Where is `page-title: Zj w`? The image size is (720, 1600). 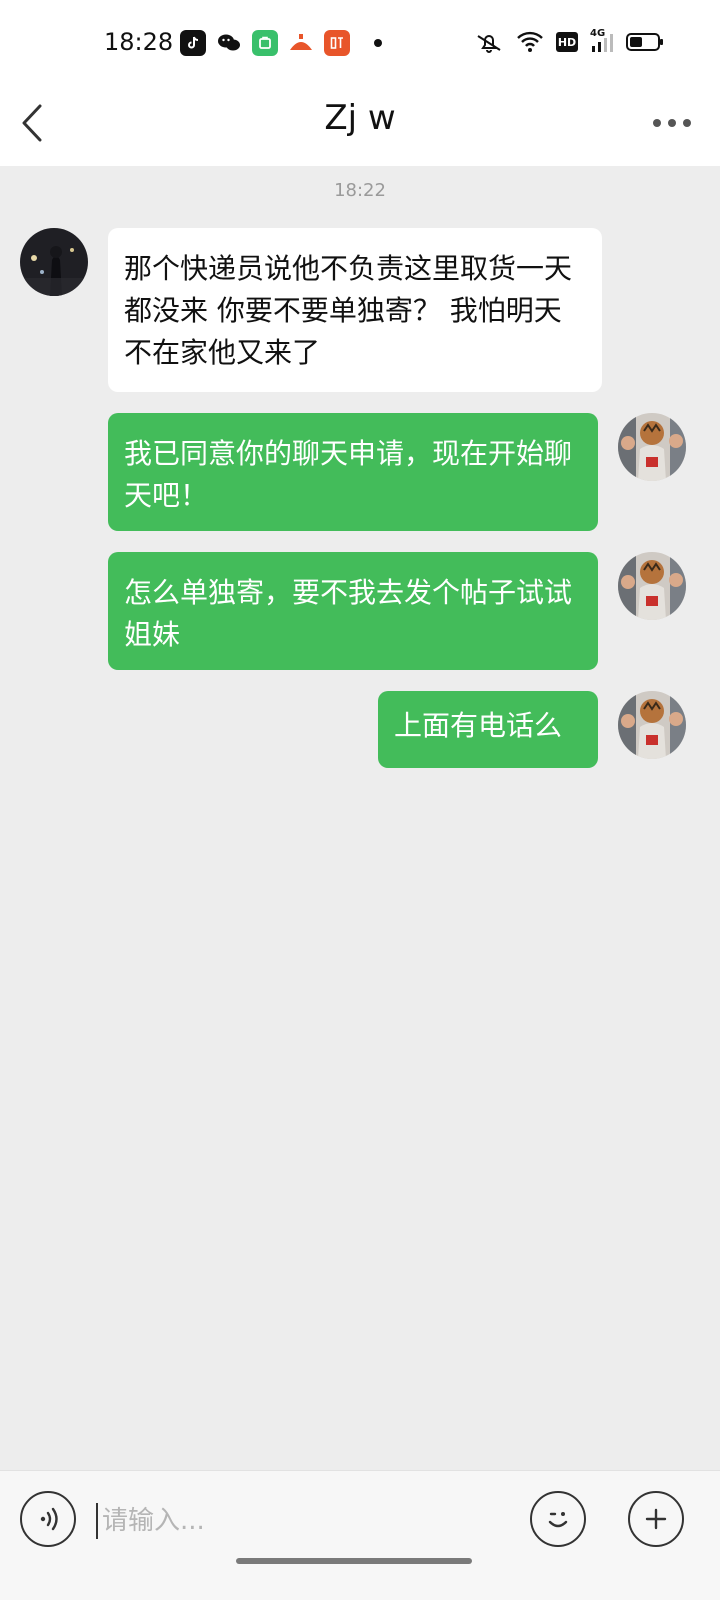
page-title: Zj w is located at coordinates (360, 118).